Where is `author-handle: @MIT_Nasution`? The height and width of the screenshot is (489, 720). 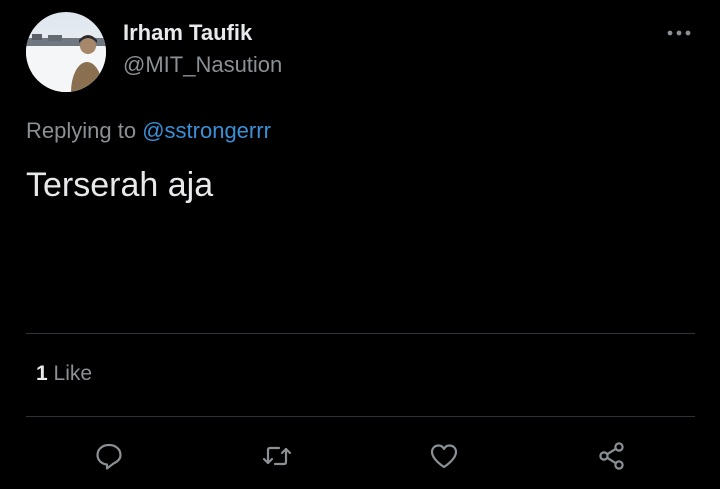 author-handle: @MIT_Nasution is located at coordinates (202, 65).